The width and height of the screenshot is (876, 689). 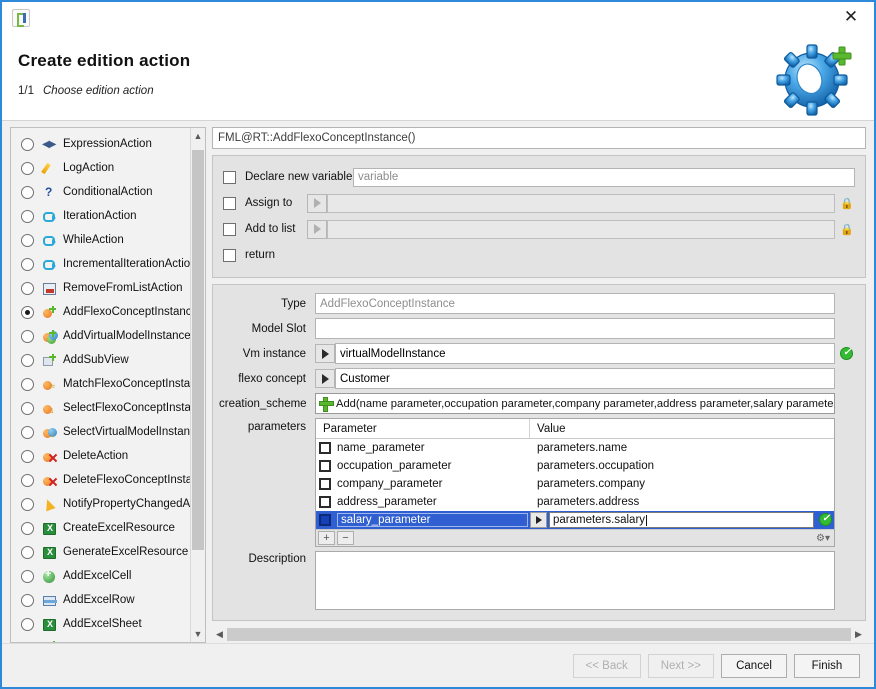 I want to click on table-row: address_parameter parameters.address, so click(x=575, y=502).